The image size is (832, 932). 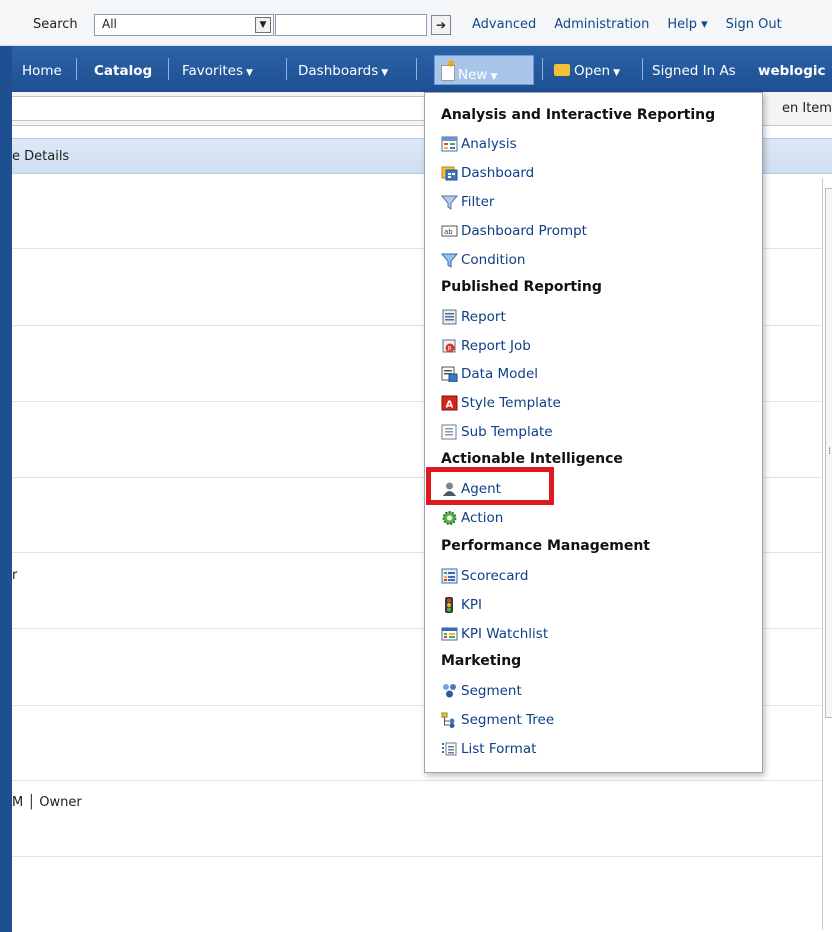 I want to click on folder-open-icon, so click(x=562, y=70).